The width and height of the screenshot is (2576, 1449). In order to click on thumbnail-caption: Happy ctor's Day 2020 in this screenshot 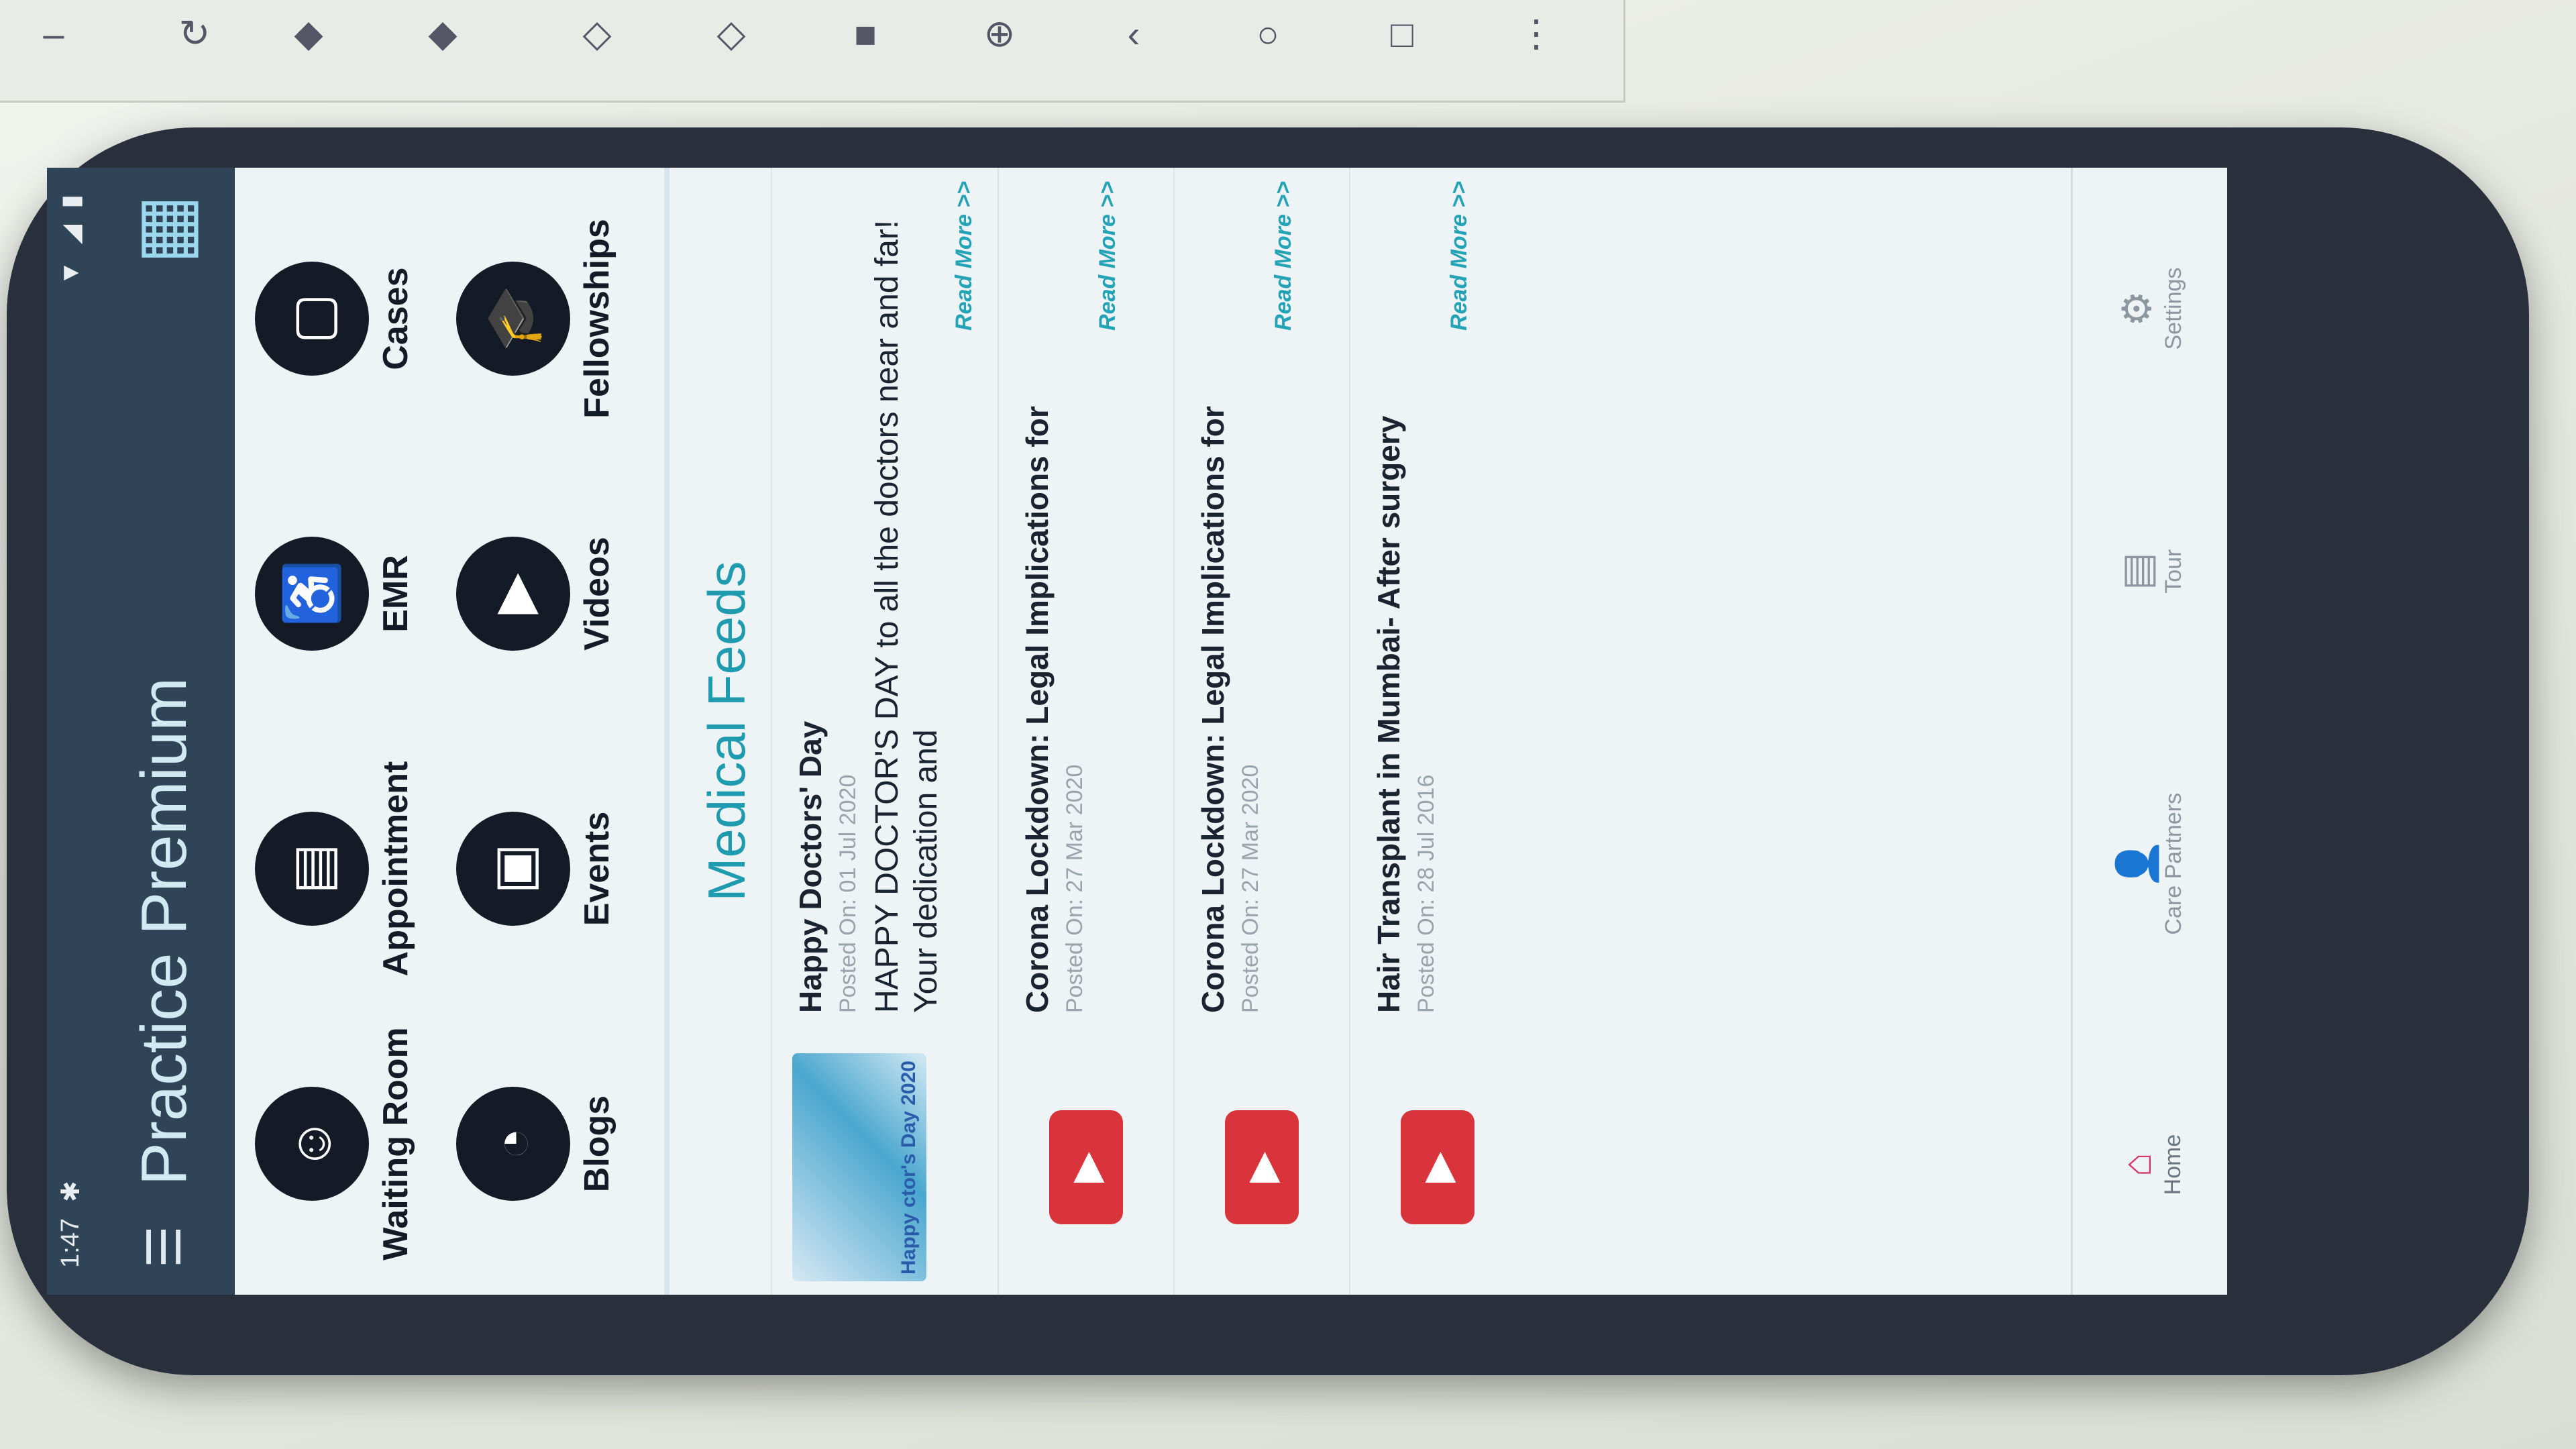, I will do `click(909, 1168)`.